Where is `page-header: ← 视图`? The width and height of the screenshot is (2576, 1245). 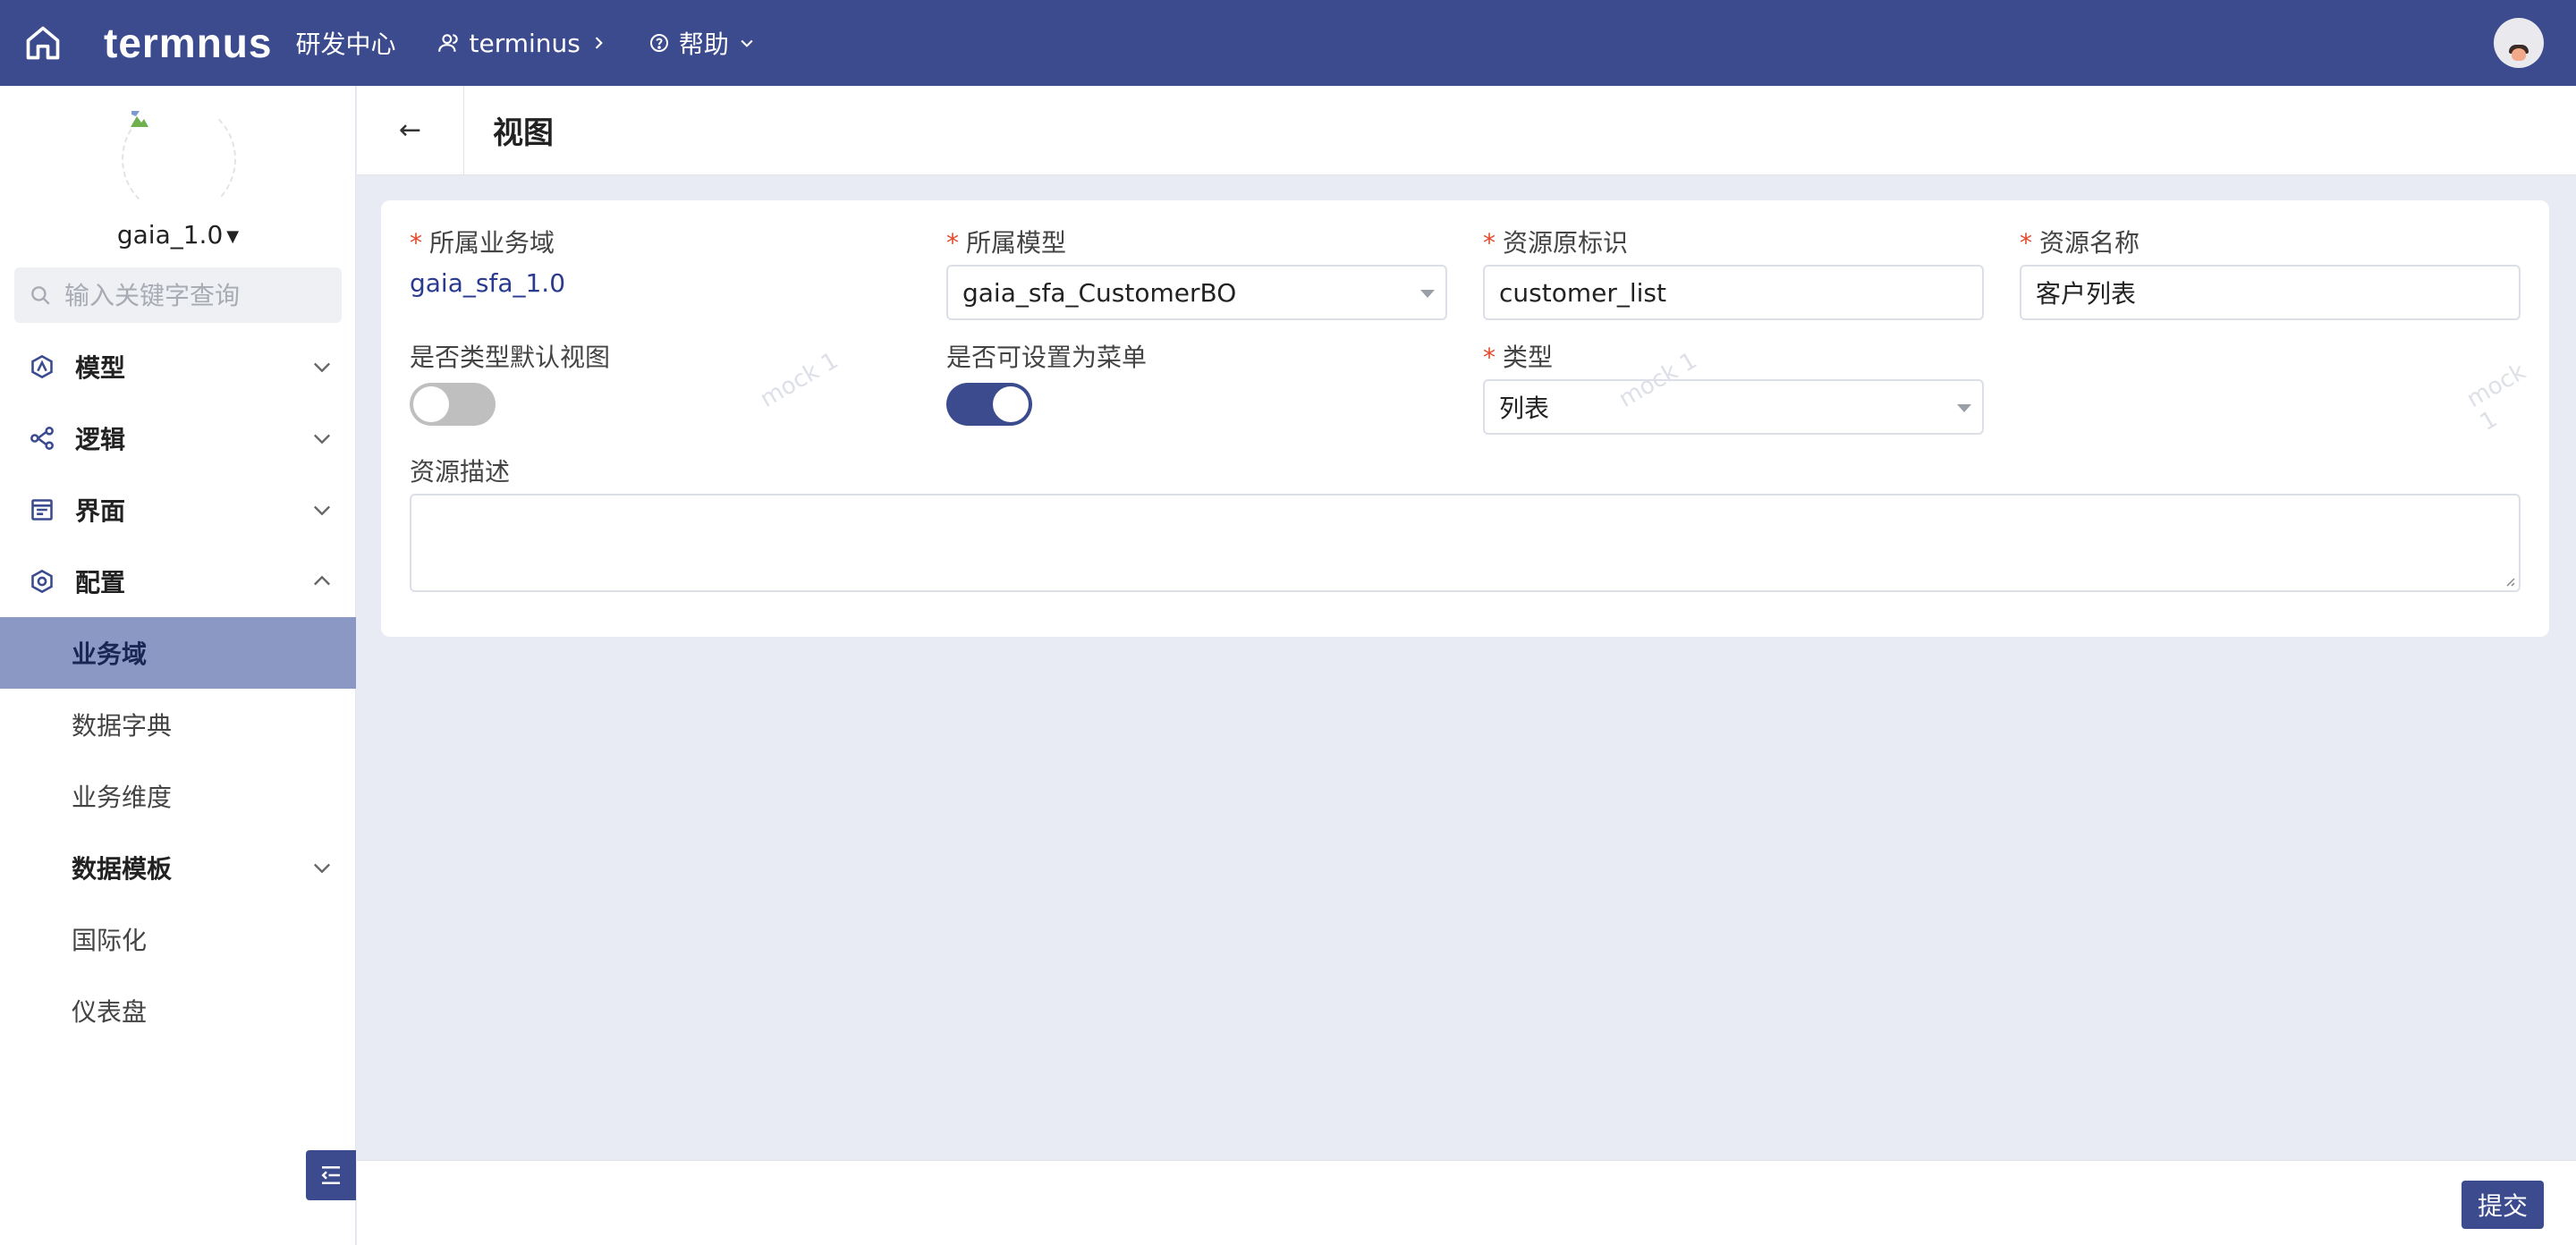 page-header: ← 视图 is located at coordinates (1466, 130).